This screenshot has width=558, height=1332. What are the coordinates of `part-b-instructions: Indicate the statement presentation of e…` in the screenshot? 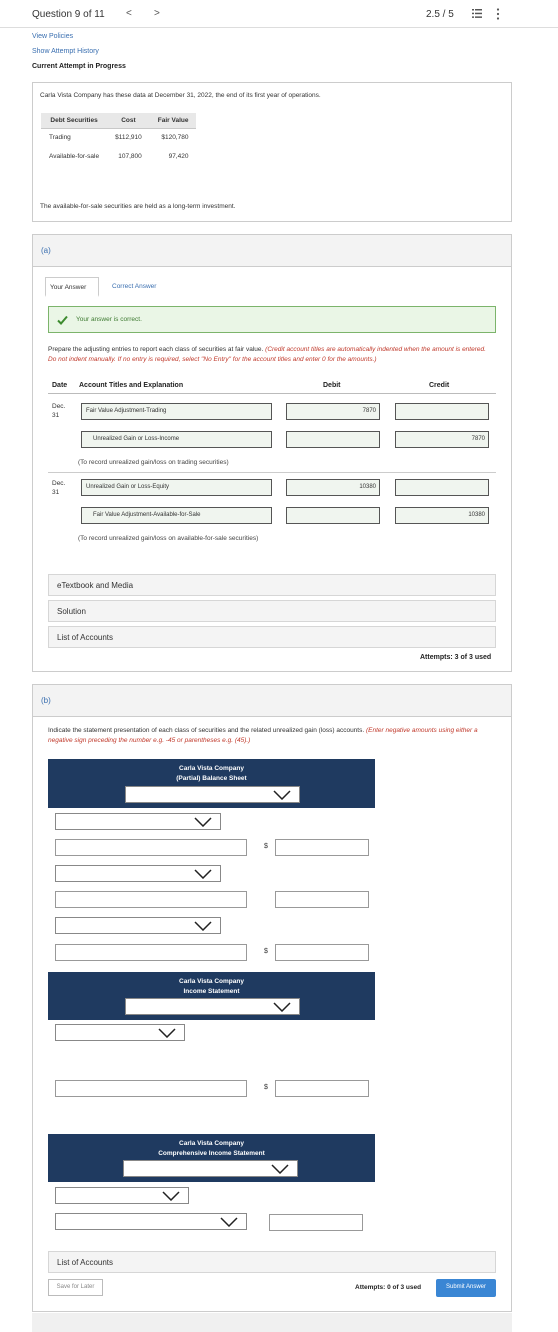 It's located at (272, 736).